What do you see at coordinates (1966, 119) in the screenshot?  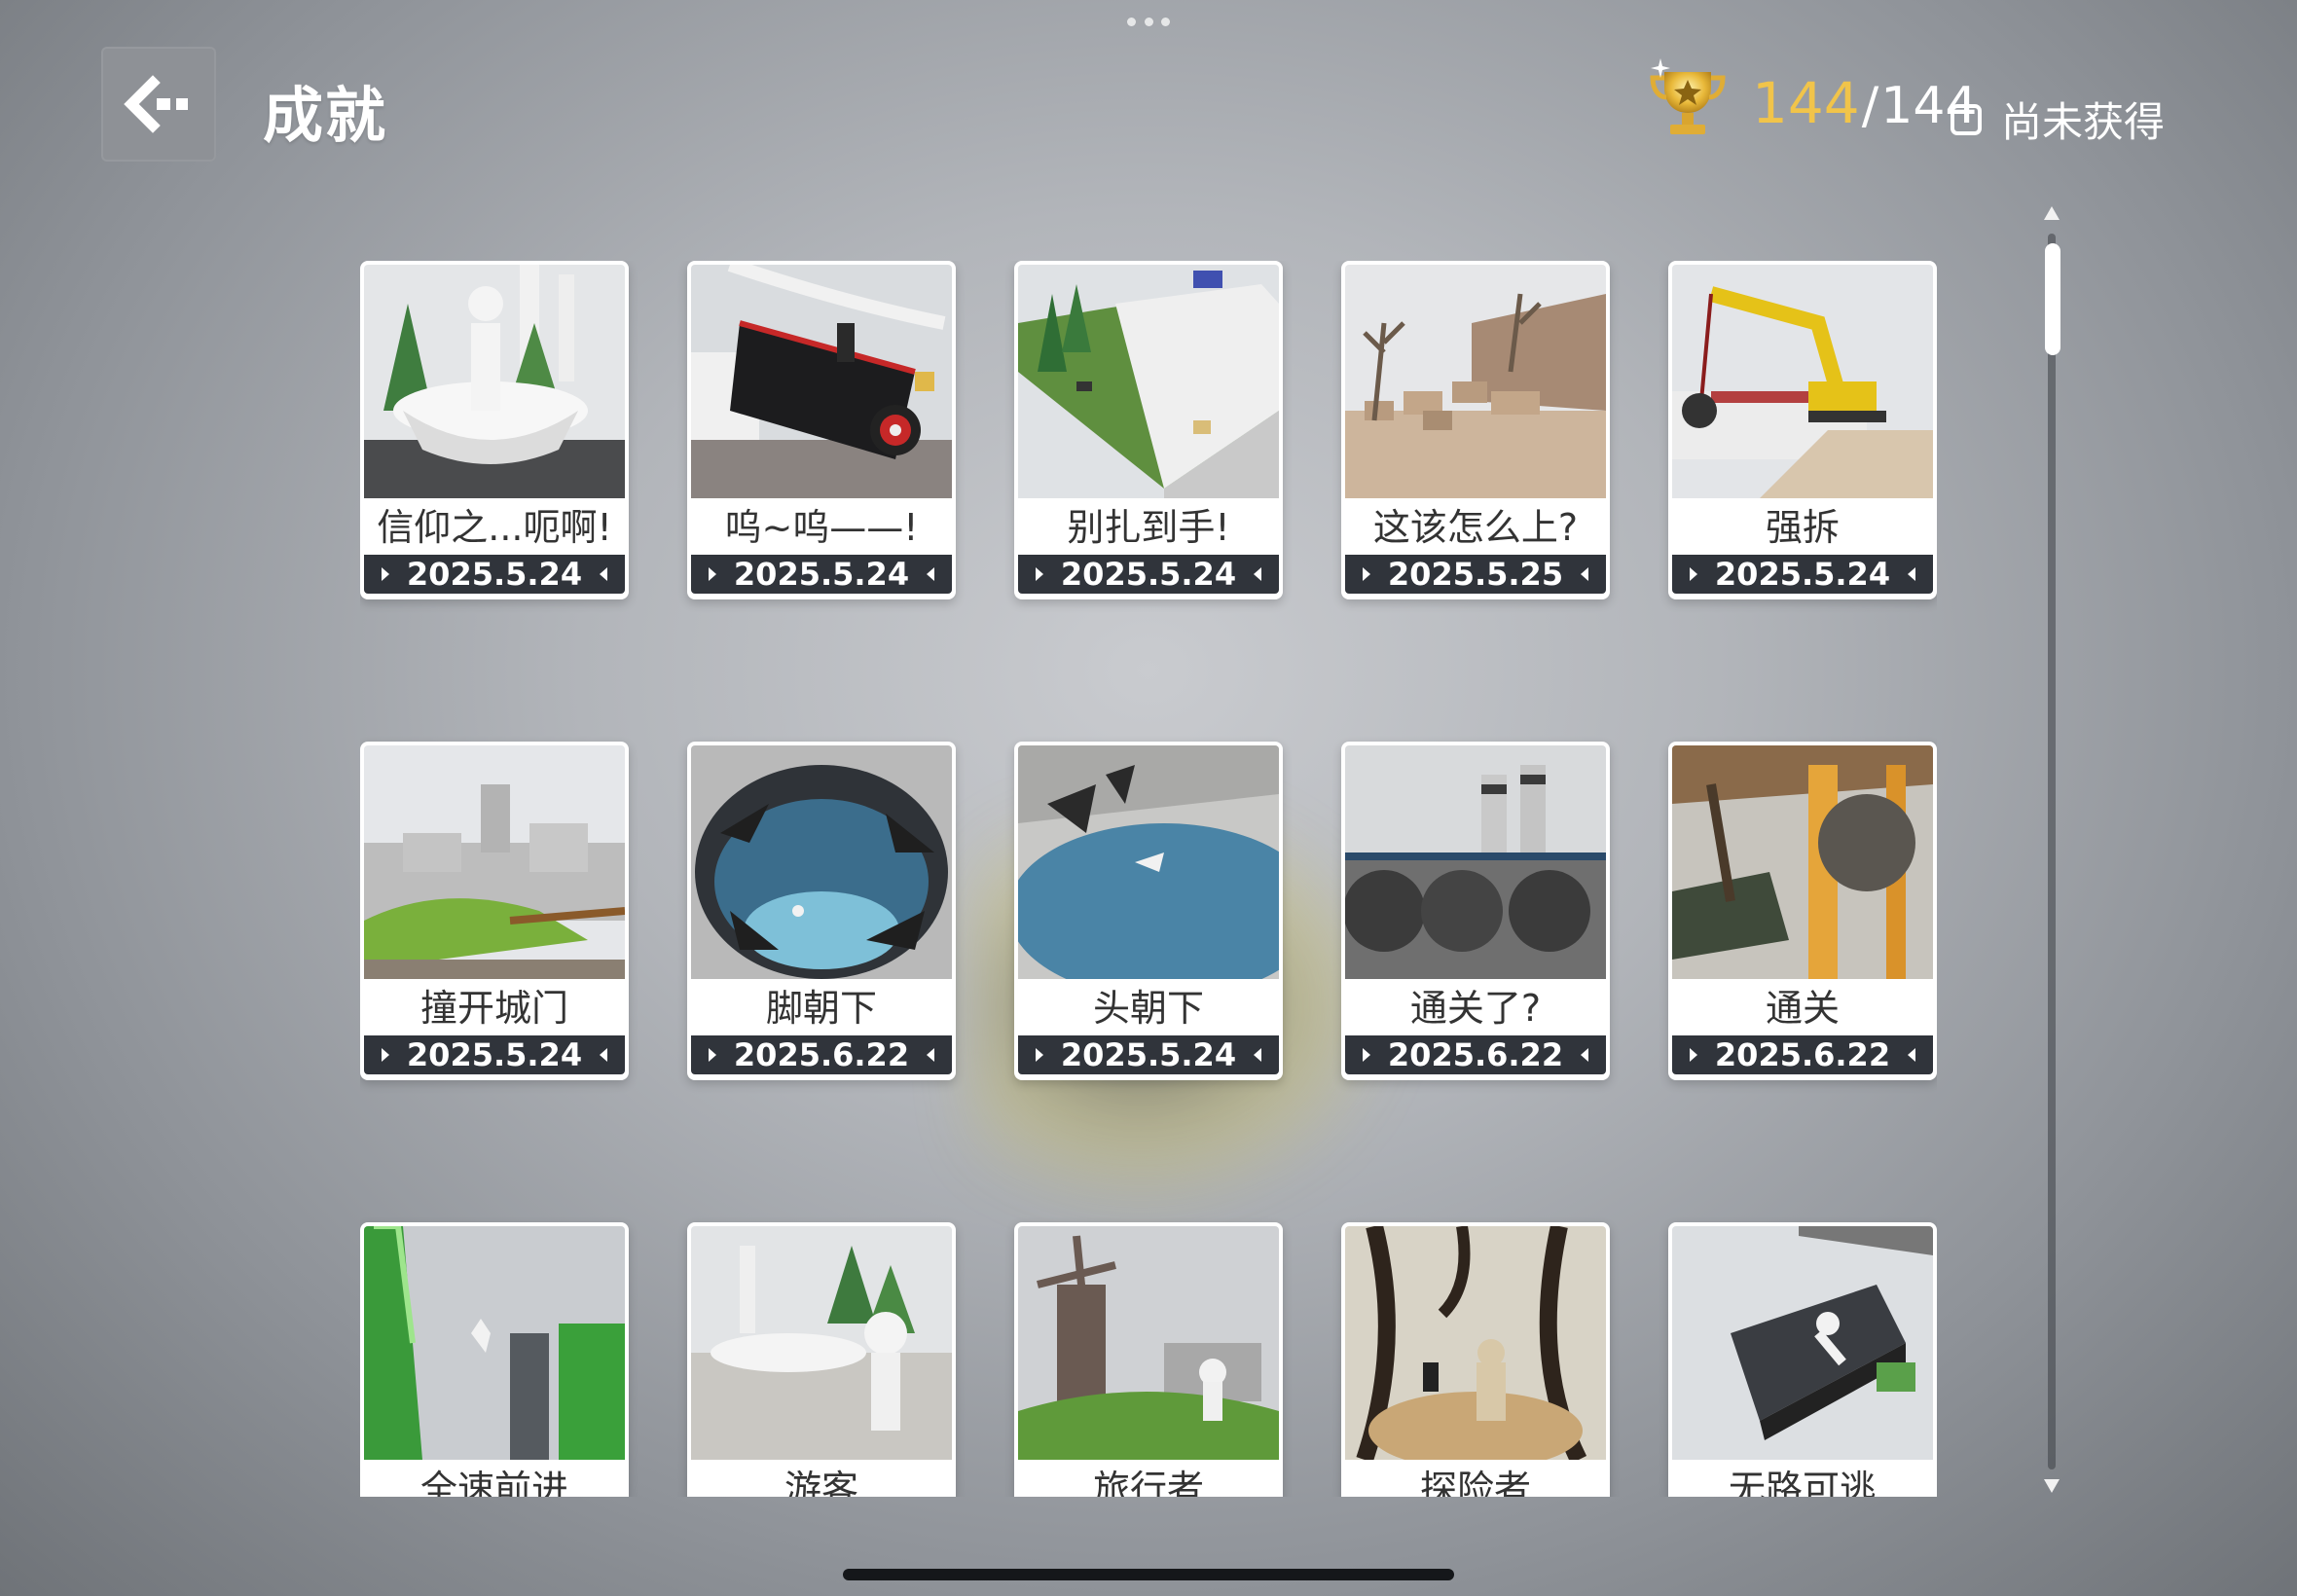 I see `unearned-box-icon` at bounding box center [1966, 119].